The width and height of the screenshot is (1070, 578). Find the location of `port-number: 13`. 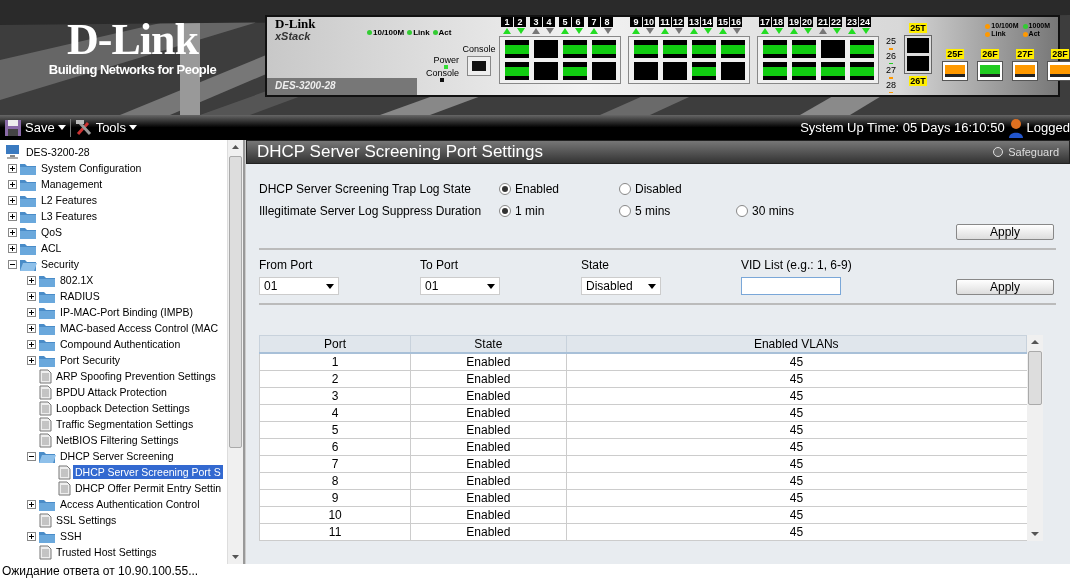

port-number: 13 is located at coordinates (694, 22).